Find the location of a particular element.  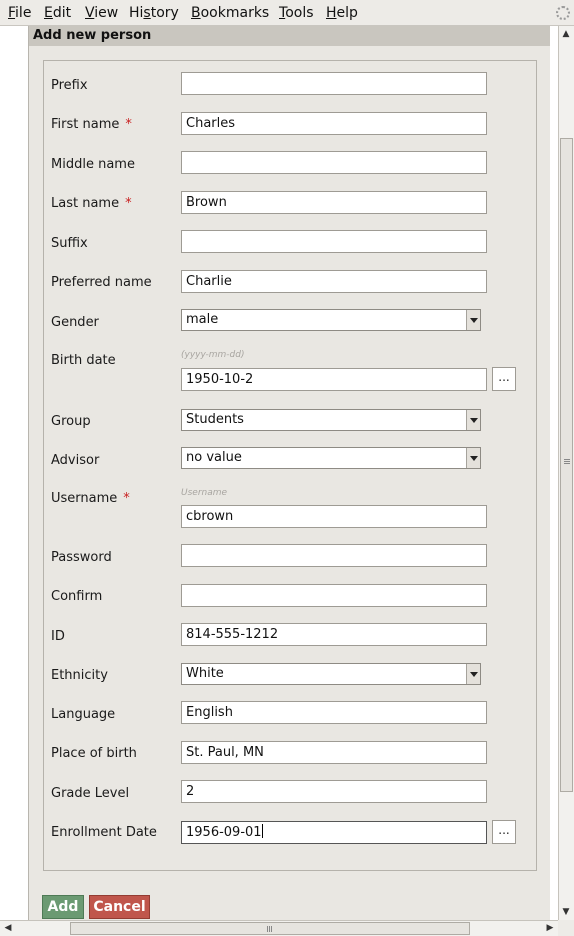

panel-title: Add new person is located at coordinates (289, 36).